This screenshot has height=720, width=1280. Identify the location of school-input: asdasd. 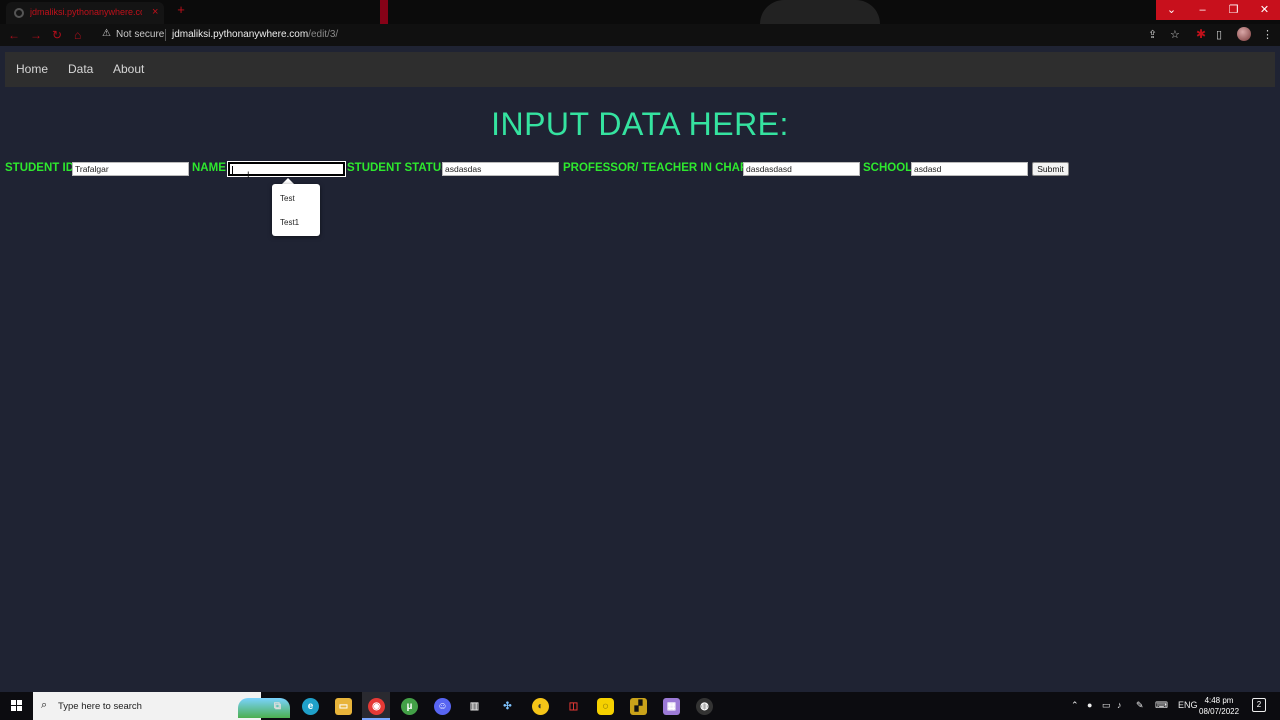
(969, 169).